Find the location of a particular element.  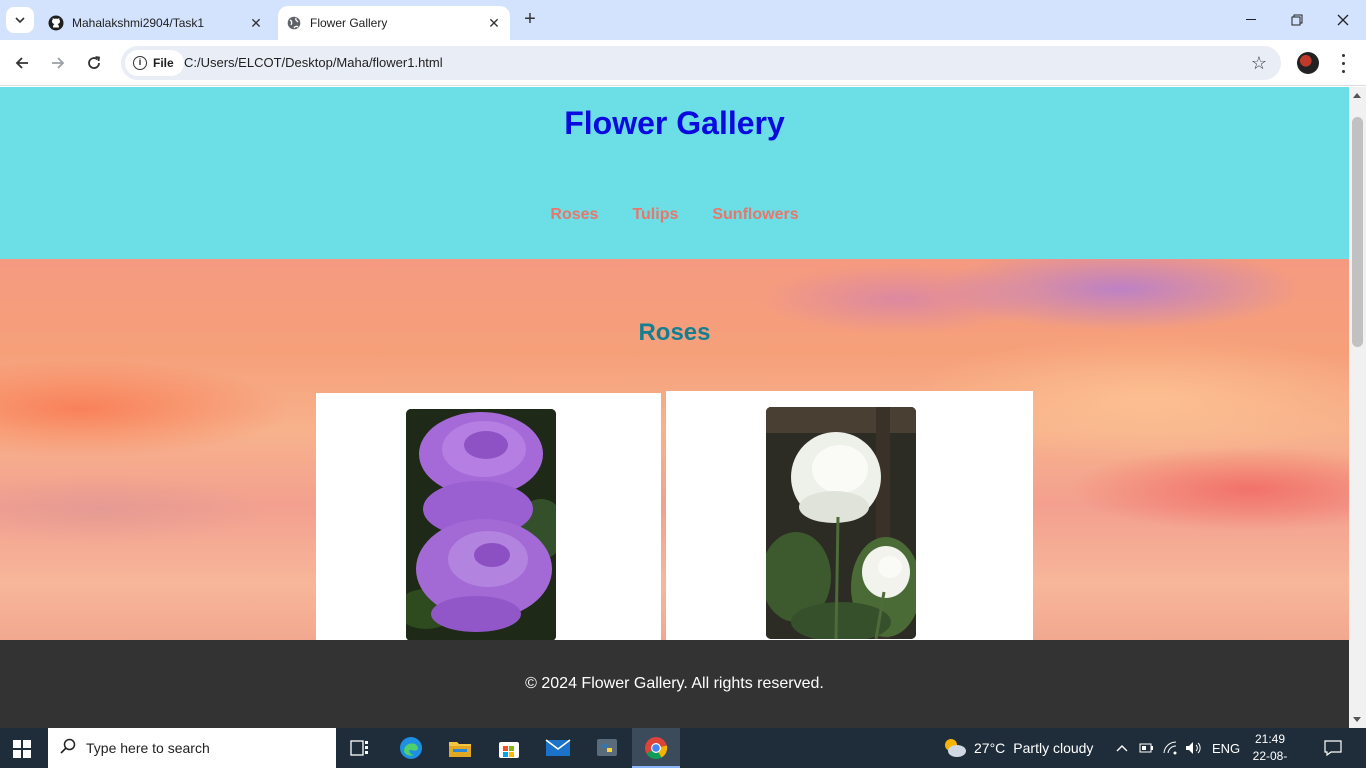

white-rose-image is located at coordinates (841, 523).